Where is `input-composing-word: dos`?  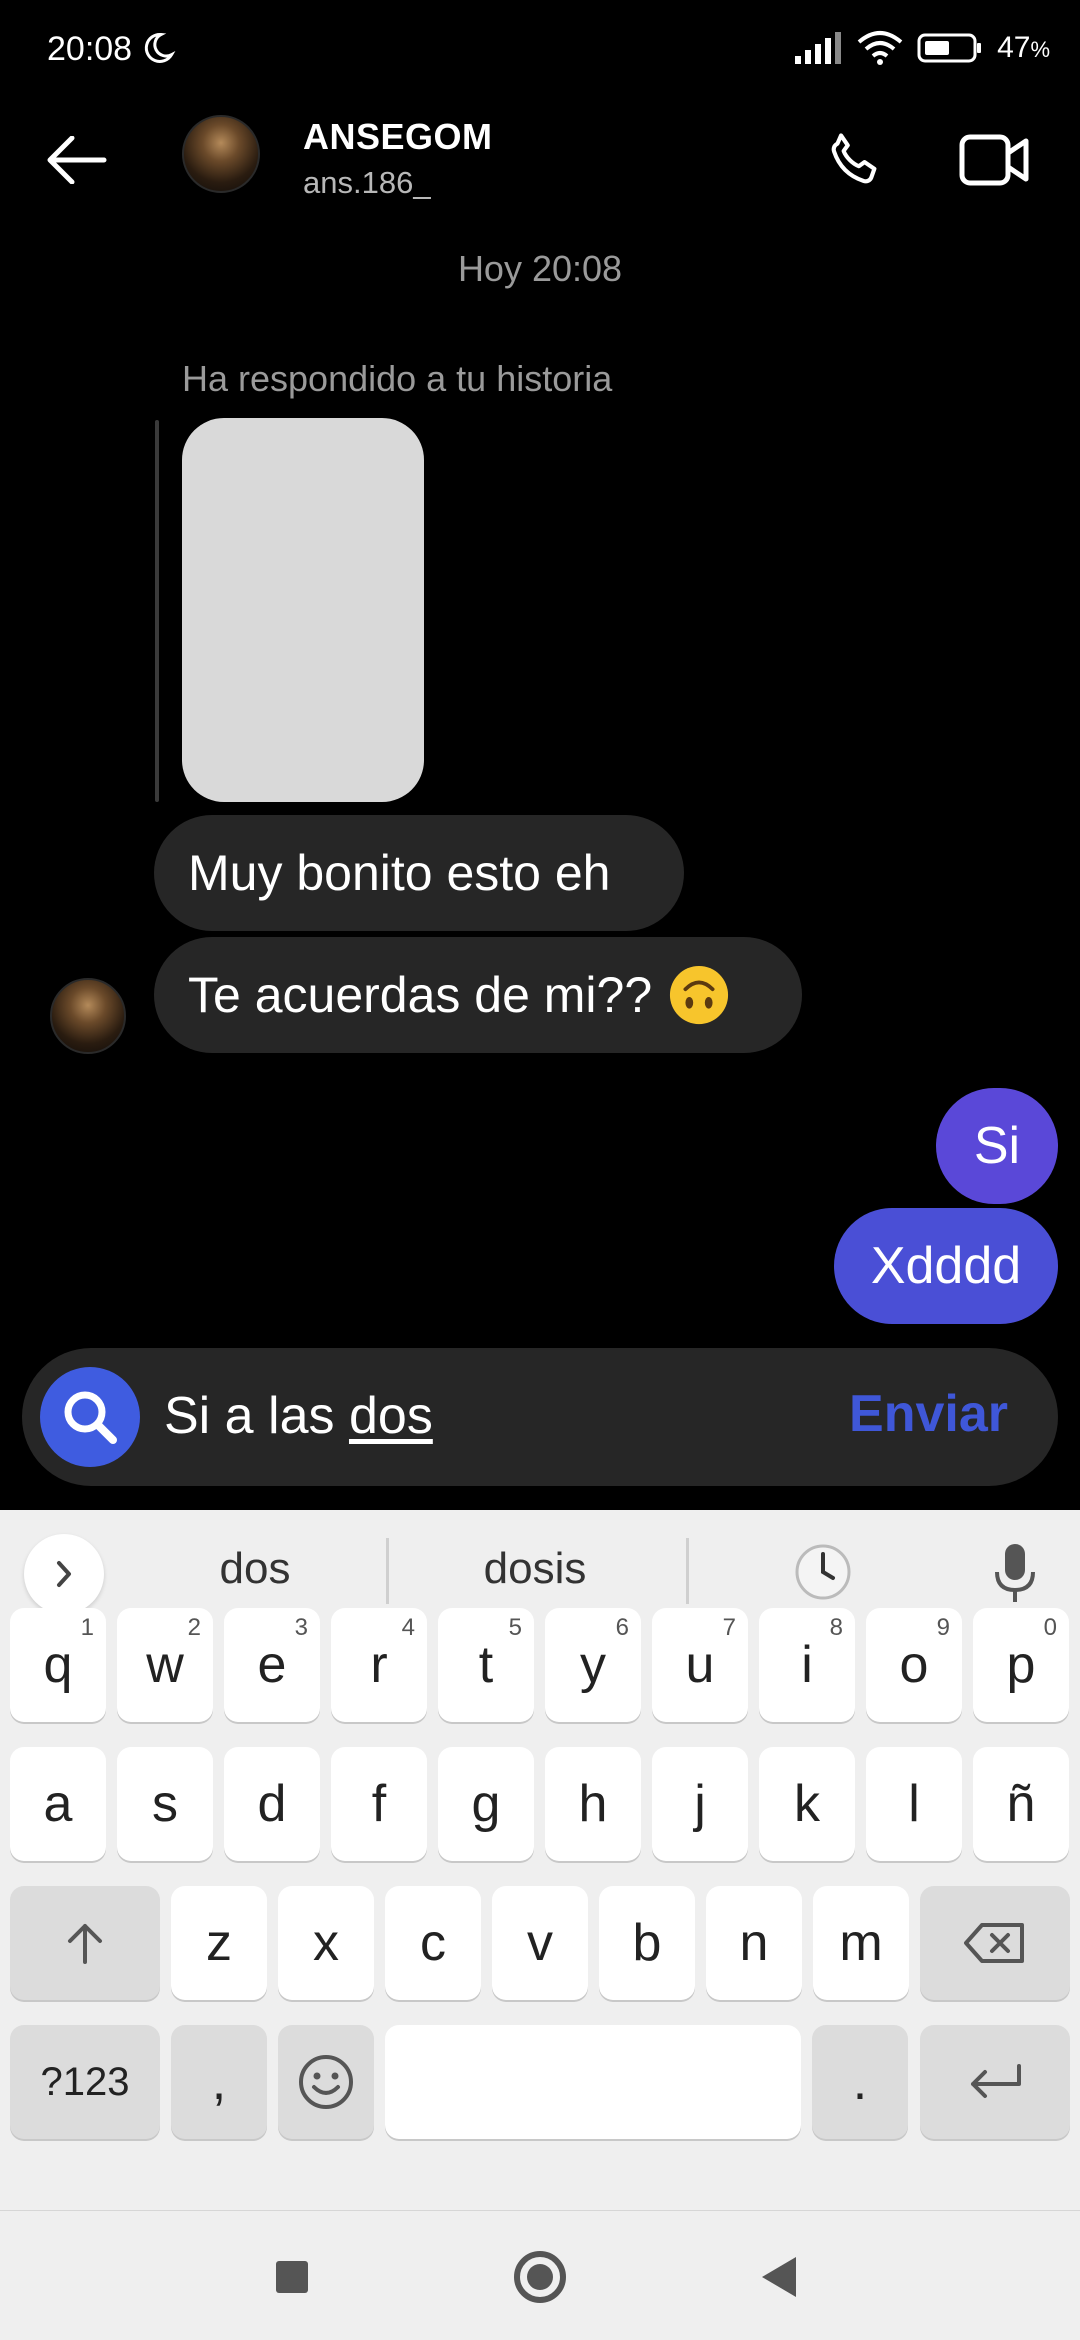
input-composing-word: dos is located at coordinates (390, 1416).